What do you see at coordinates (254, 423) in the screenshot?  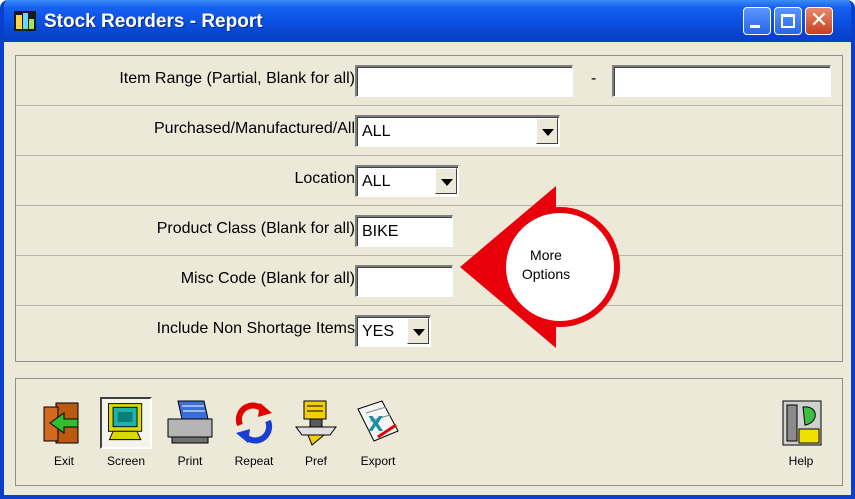 I see `repeat-arrows-icon` at bounding box center [254, 423].